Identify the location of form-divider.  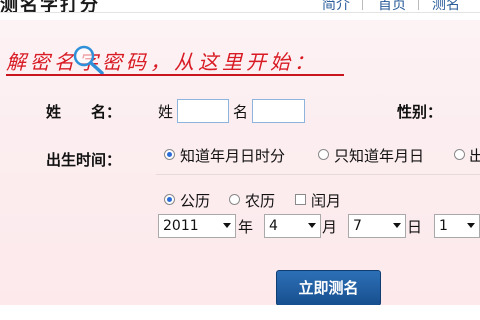
(318, 174).